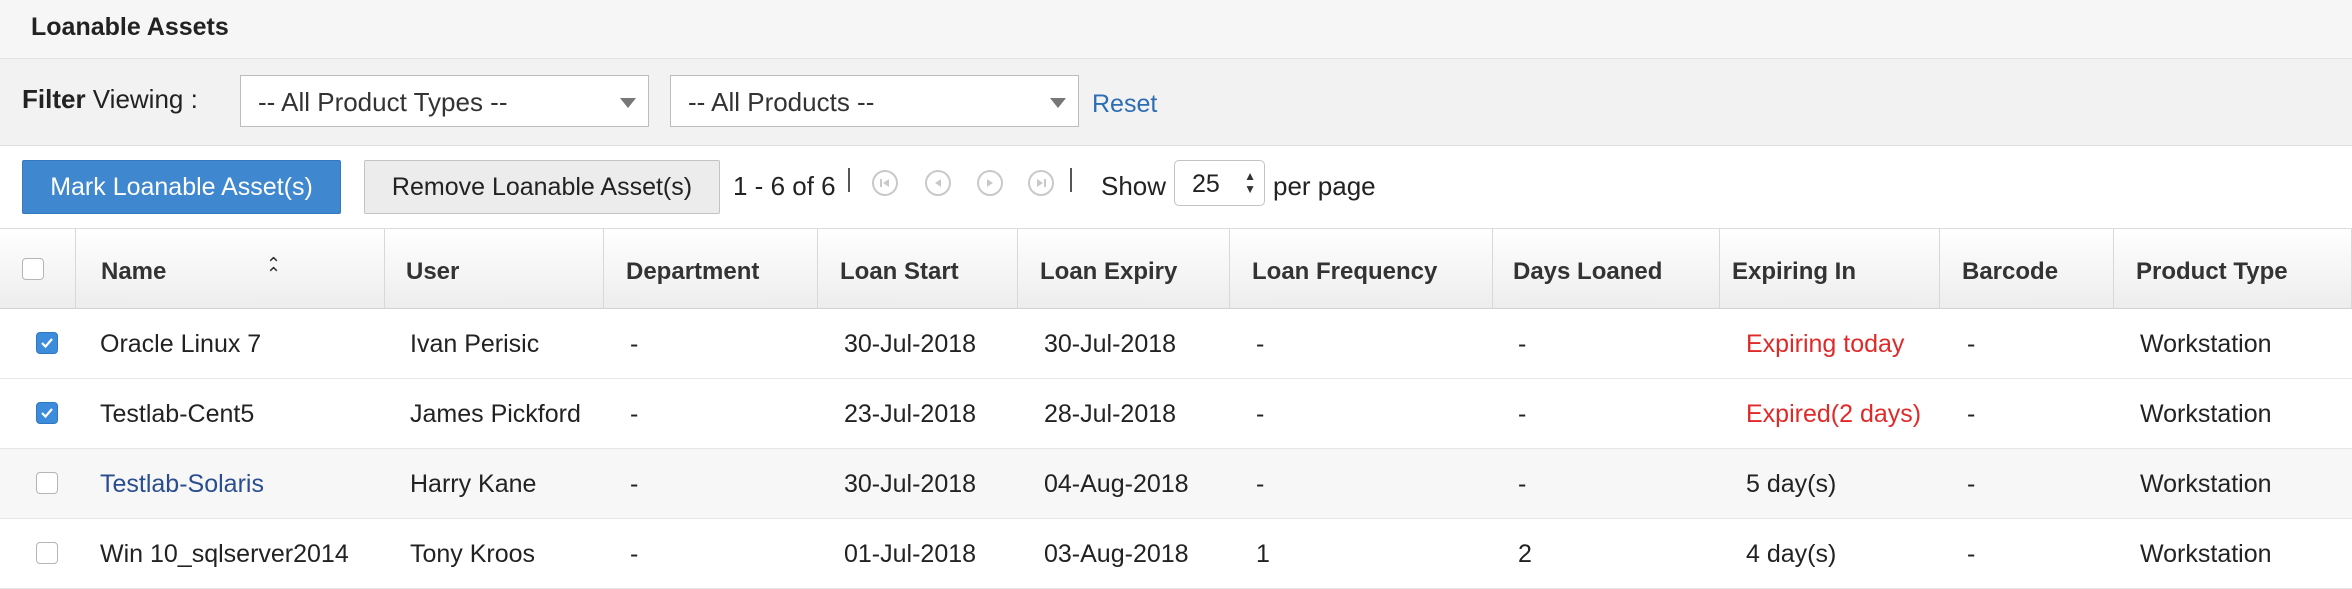  I want to click on cell-name: Testlab-Solaris, so click(182, 484).